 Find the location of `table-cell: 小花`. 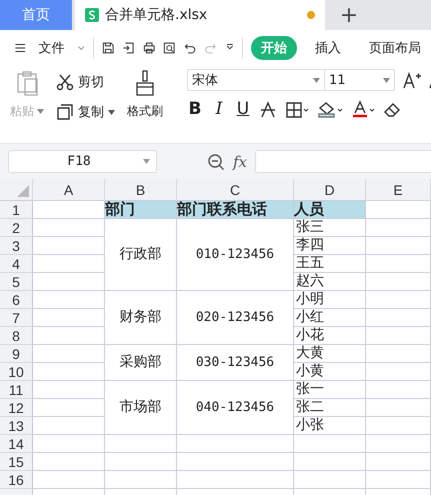

table-cell: 小花 is located at coordinates (330, 336).